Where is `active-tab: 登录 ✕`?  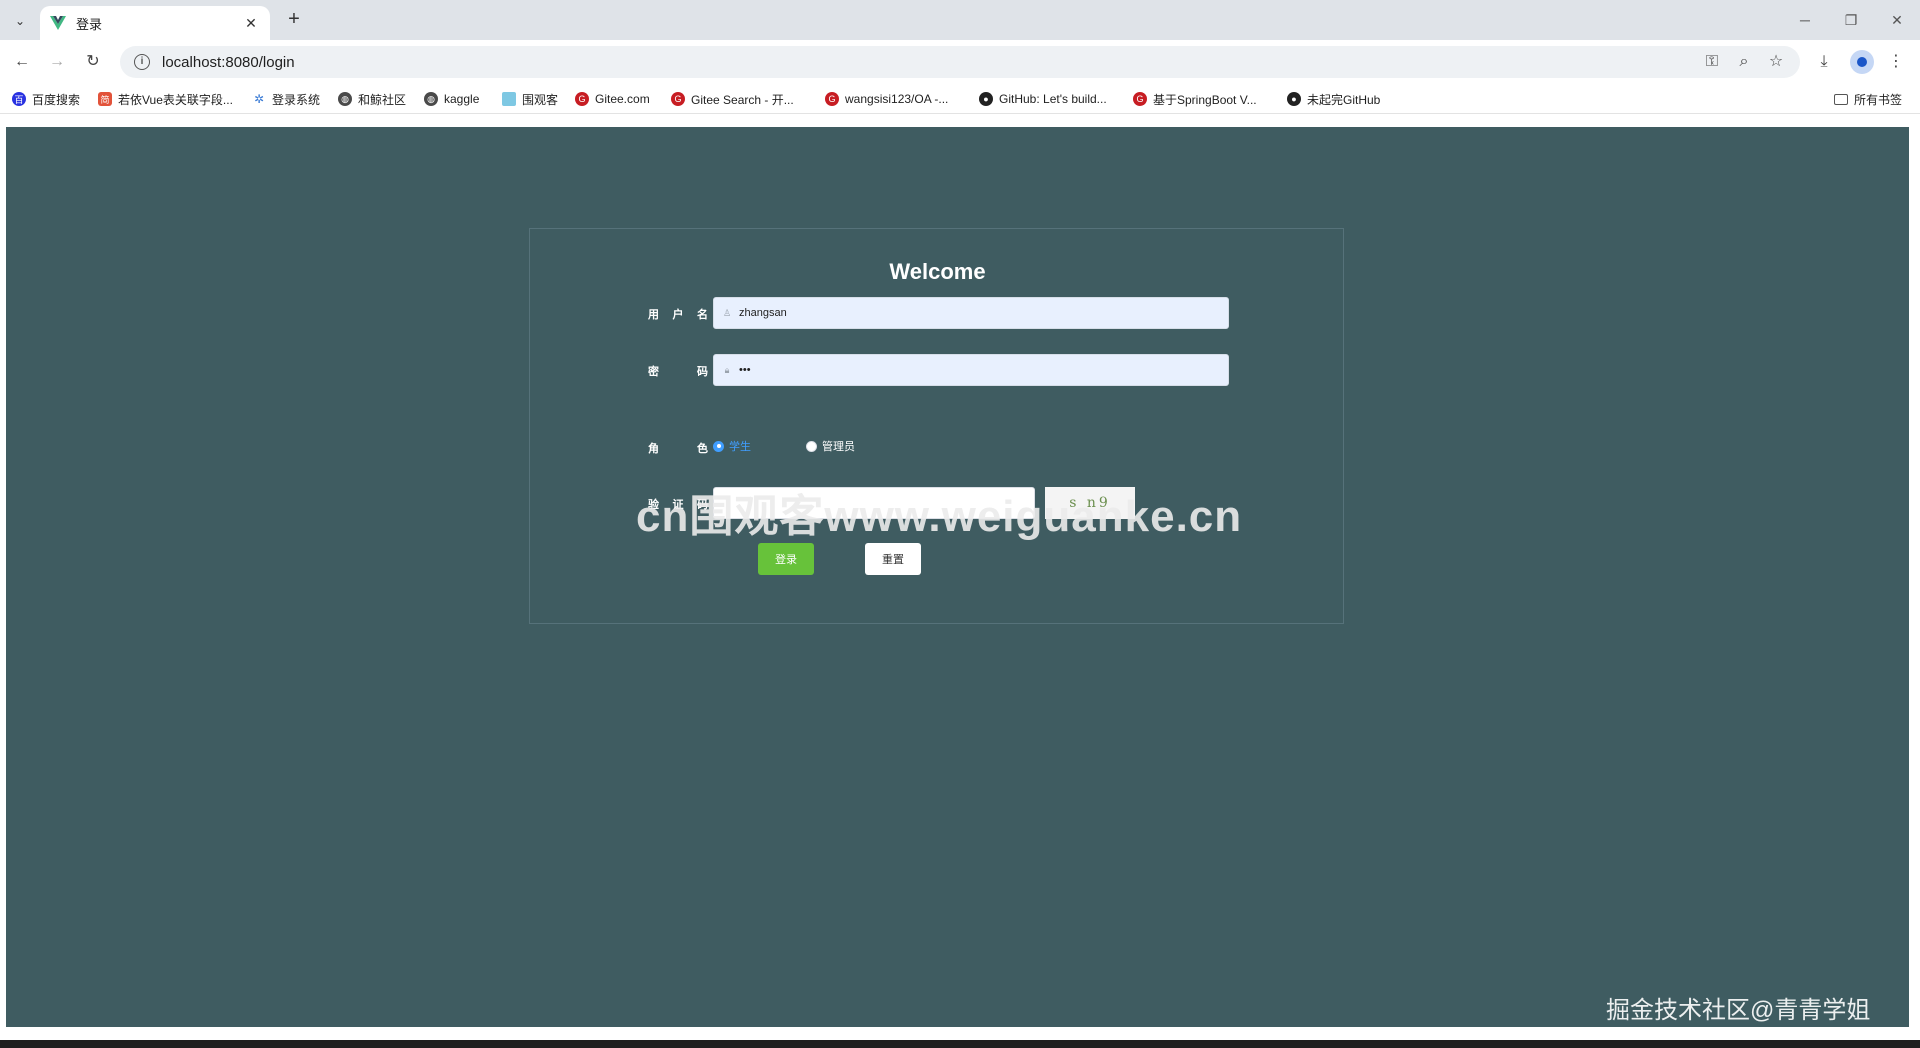 active-tab: 登录 ✕ is located at coordinates (155, 23).